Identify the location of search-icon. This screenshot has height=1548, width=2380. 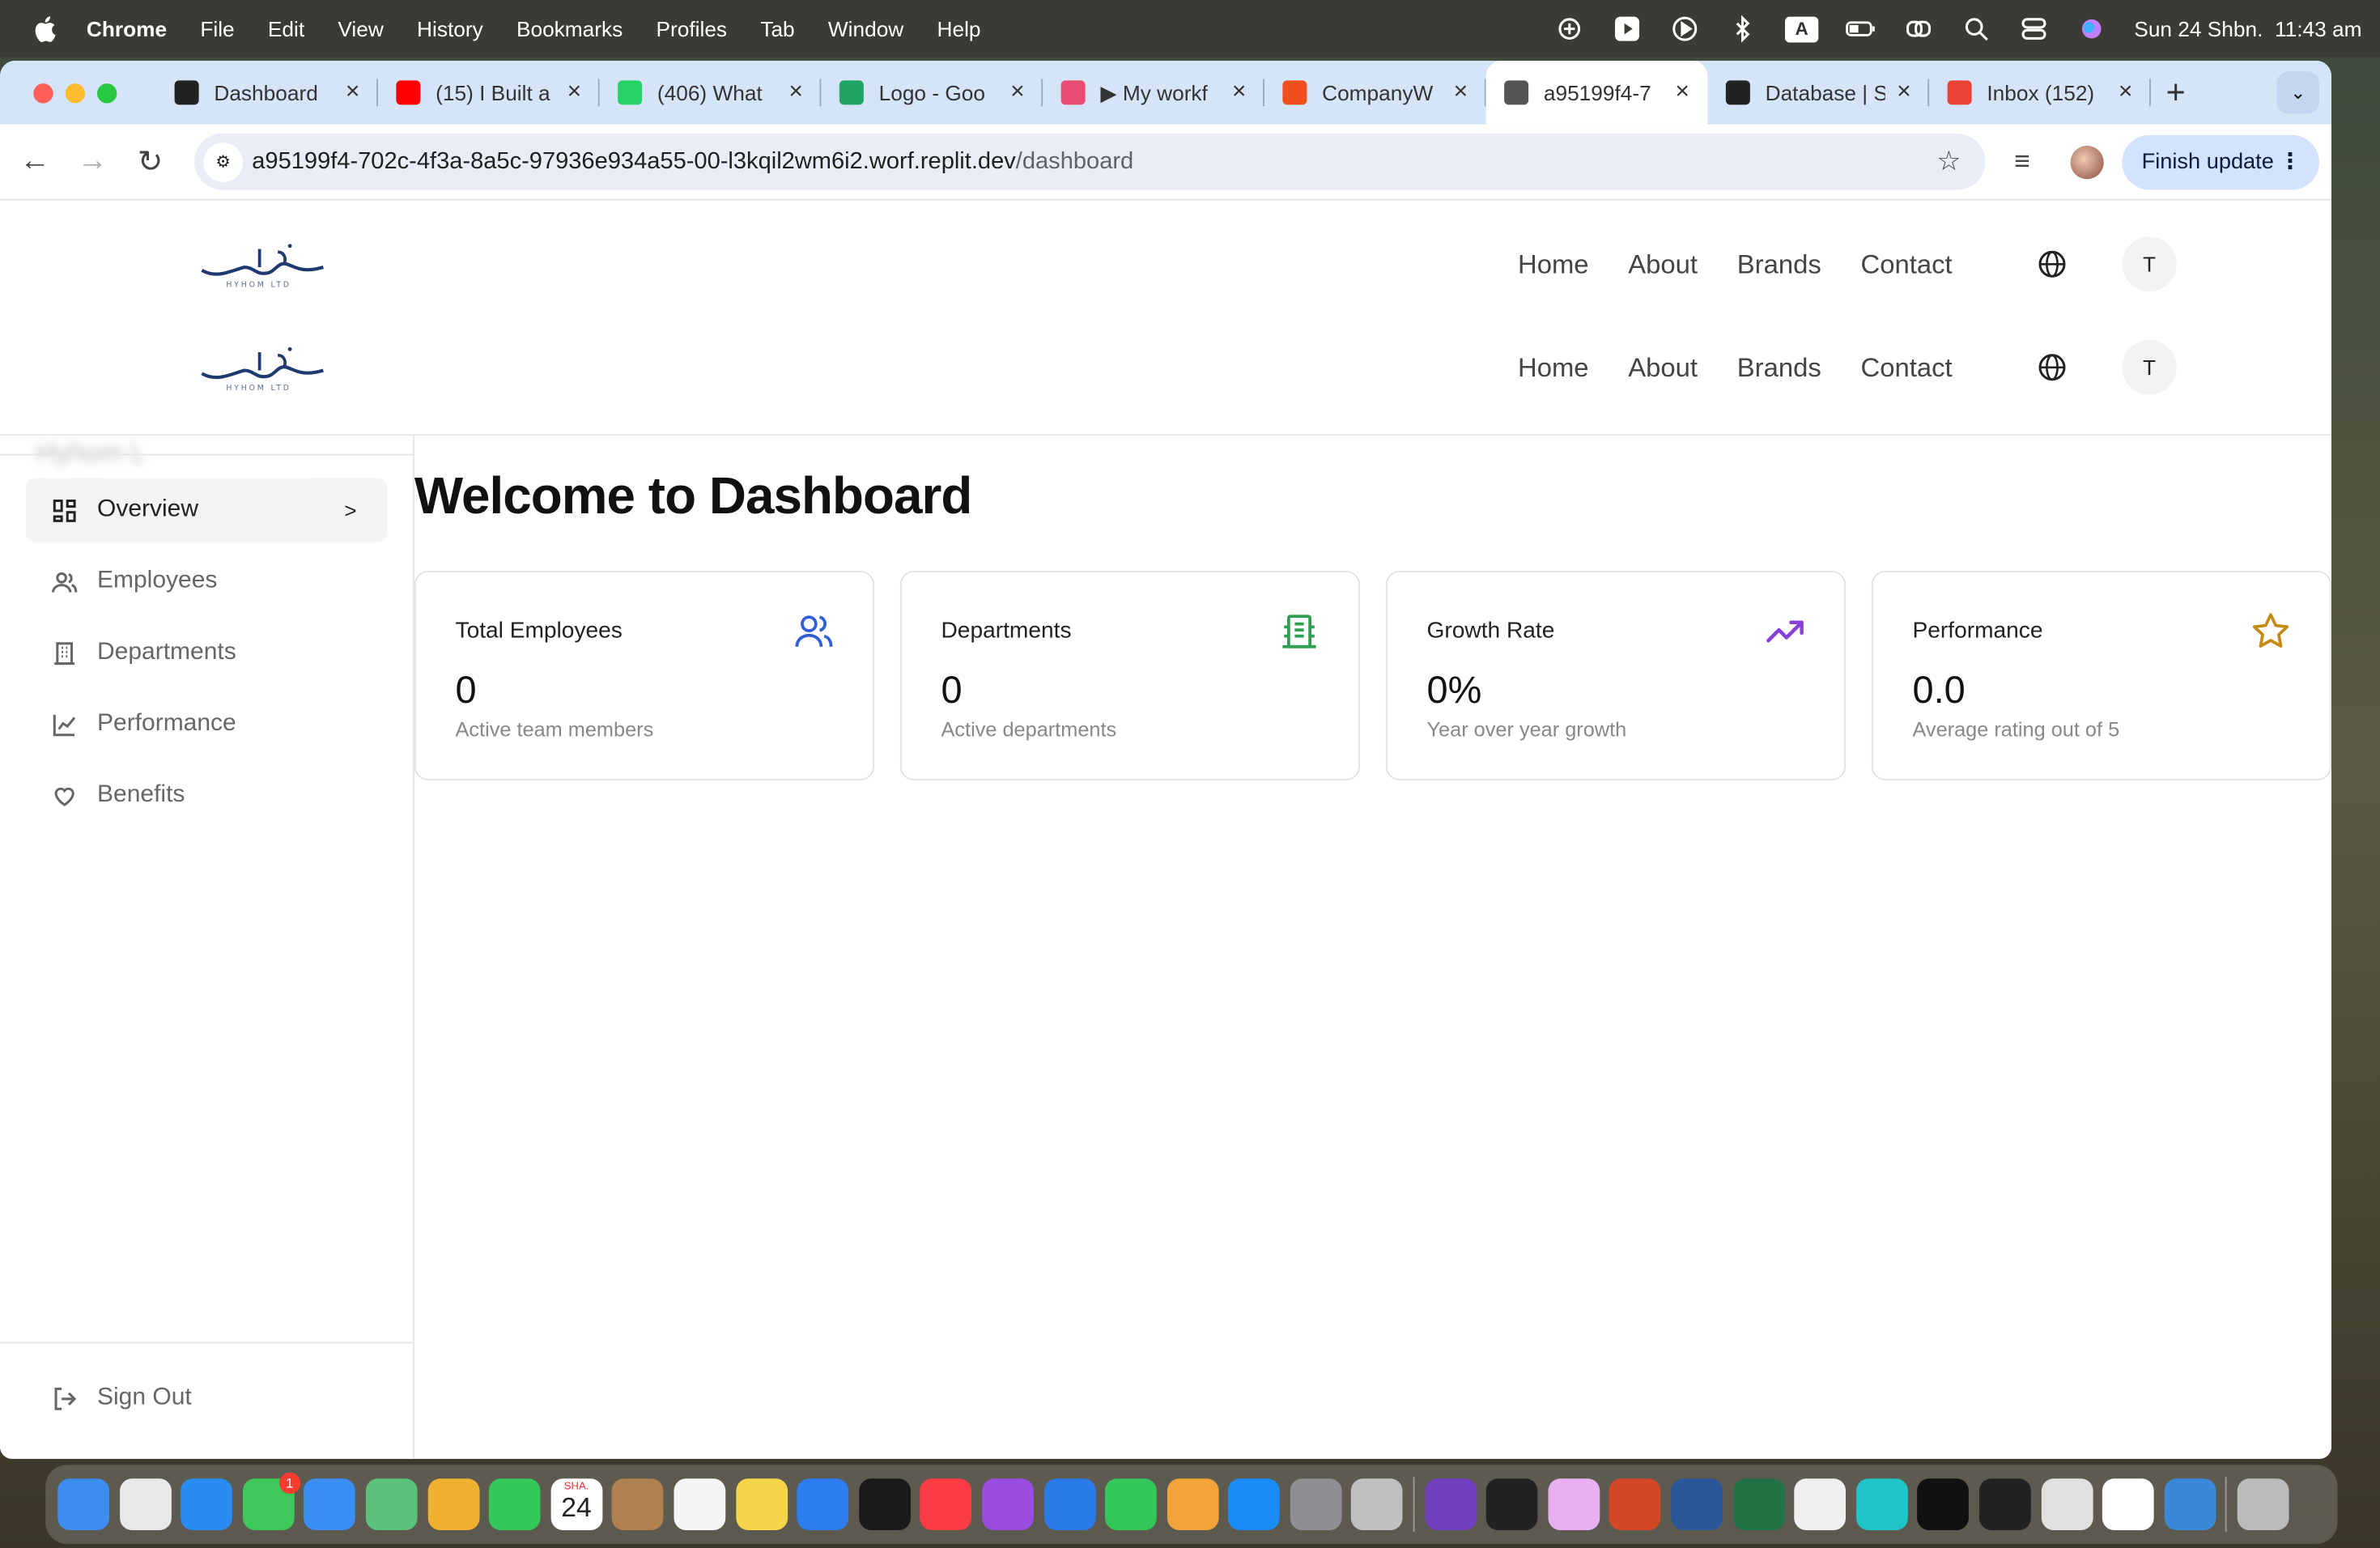
(1976, 29).